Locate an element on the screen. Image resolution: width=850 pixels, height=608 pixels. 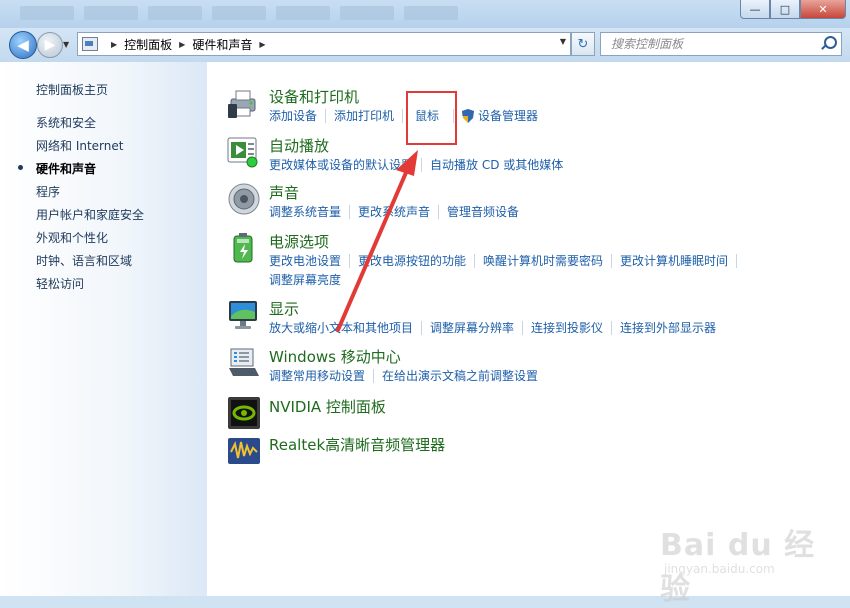
link-add-printer: 添加打印机 is located at coordinates (364, 115).